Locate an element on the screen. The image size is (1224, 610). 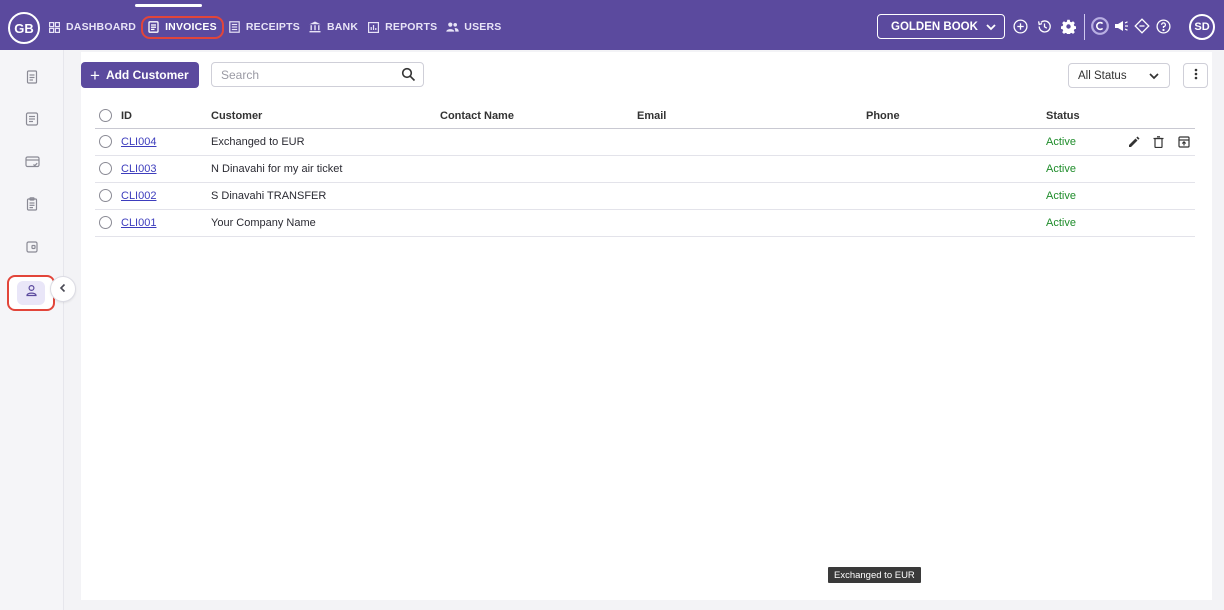
chevron-left-icon is located at coordinates (63, 289).